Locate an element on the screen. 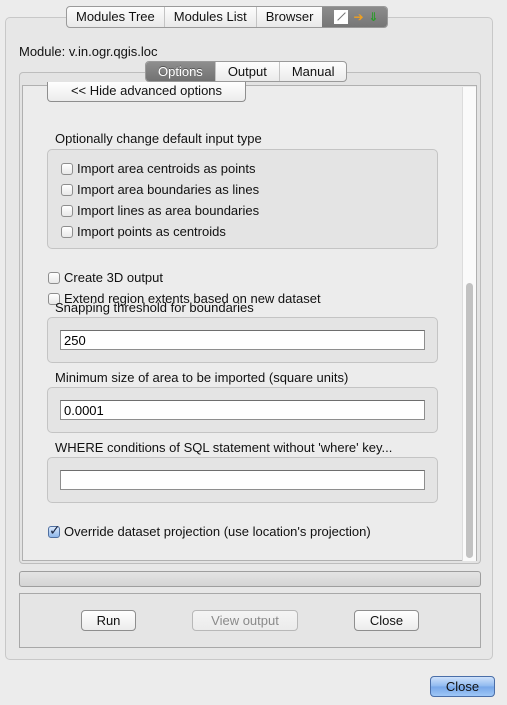  lines-as-boundaries-checkbox is located at coordinates (67, 210).